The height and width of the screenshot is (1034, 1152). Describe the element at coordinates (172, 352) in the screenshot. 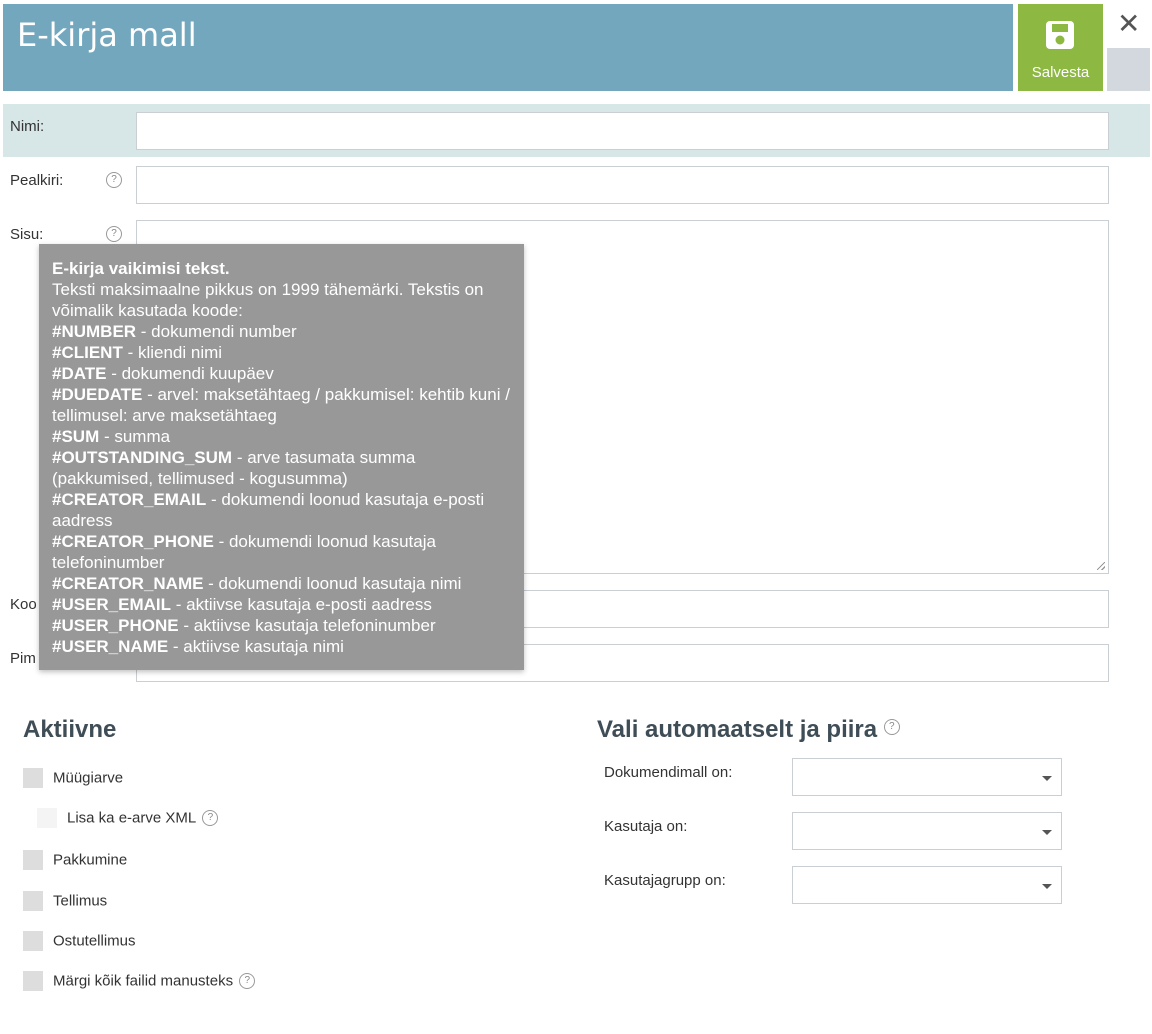

I see `tooltip-code-desc: - kliendi nimi` at that location.